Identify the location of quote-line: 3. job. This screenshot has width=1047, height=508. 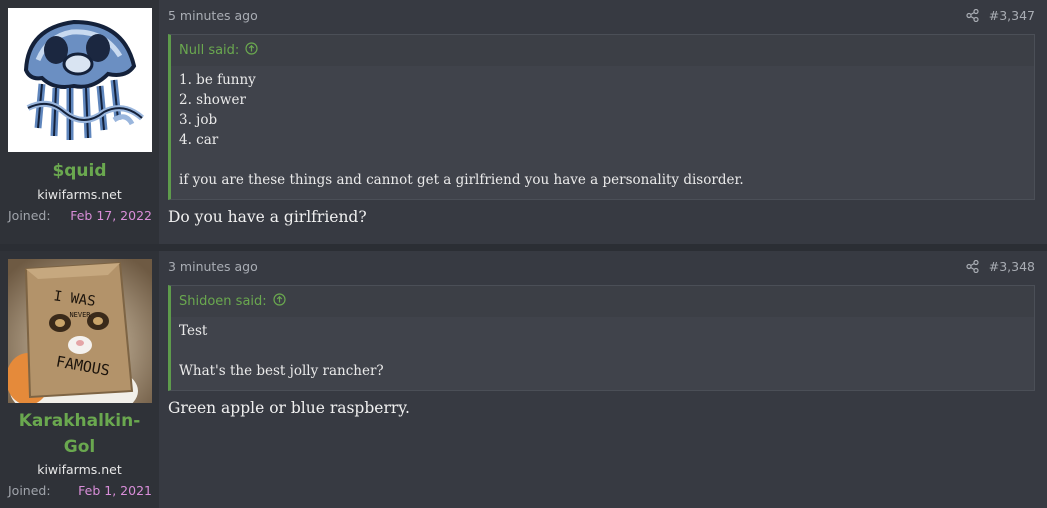
(198, 120).